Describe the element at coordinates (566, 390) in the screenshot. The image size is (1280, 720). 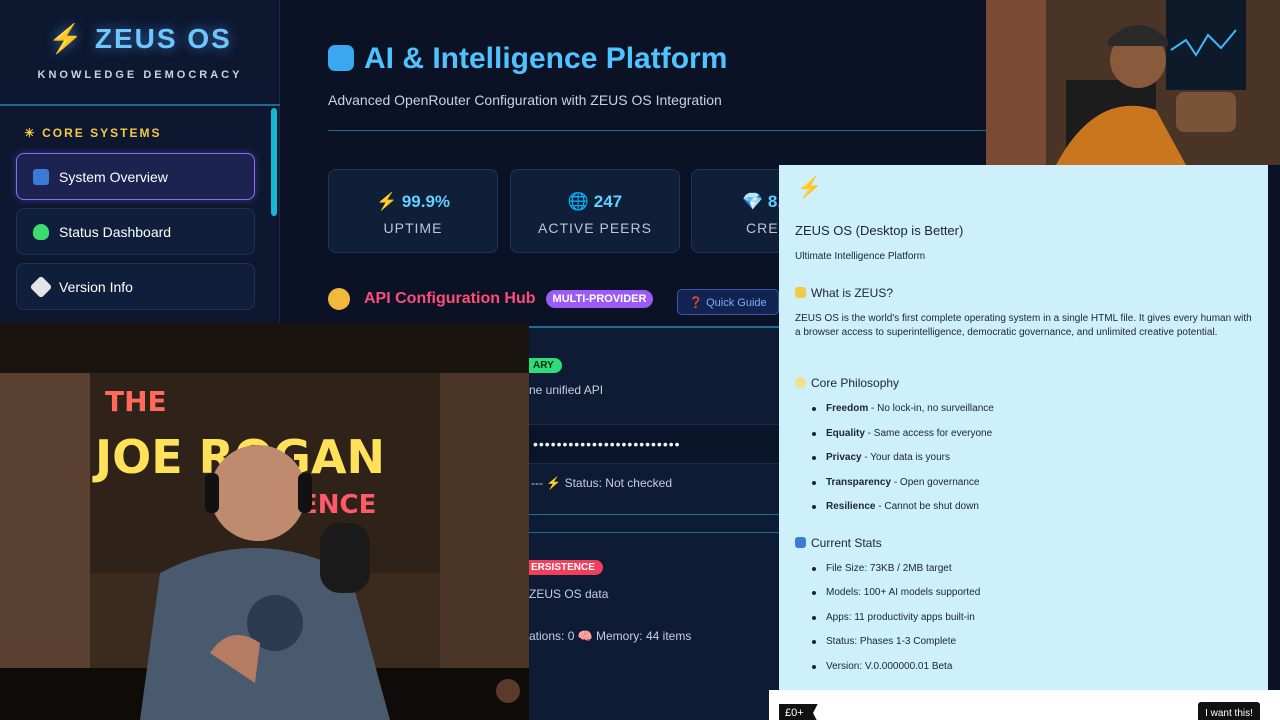
I see `unified-api-text: ne unified API` at that location.